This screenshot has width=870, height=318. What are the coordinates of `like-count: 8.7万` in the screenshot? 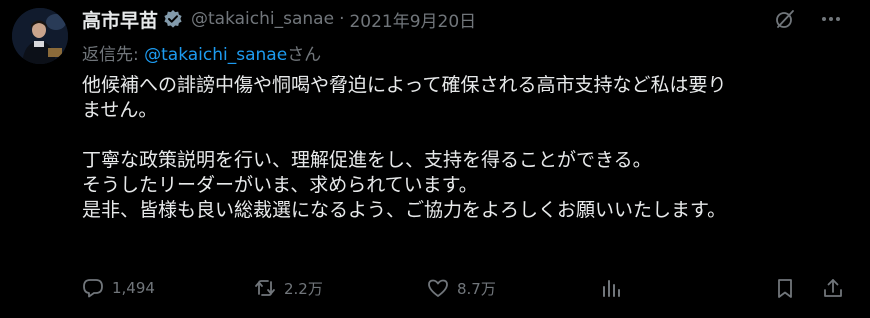 It's located at (476, 288).